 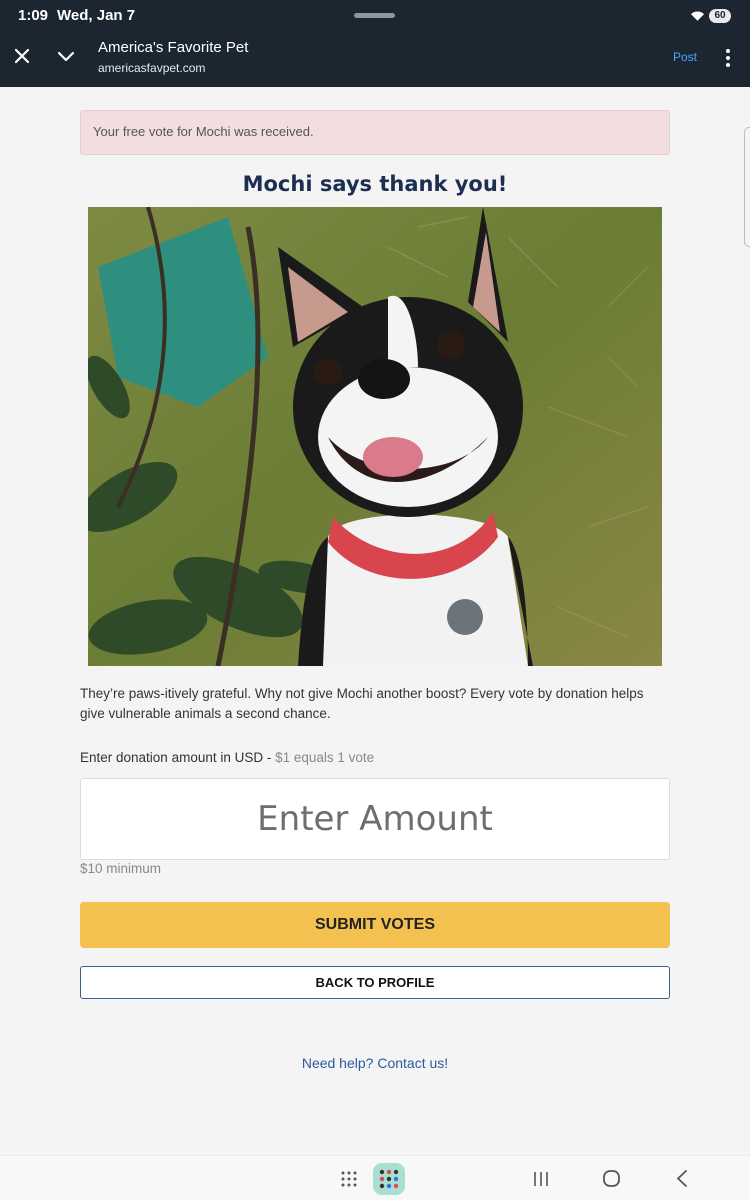 I want to click on status-bar: 1:09 Wed, Jan 7 60, so click(x=375, y=16).